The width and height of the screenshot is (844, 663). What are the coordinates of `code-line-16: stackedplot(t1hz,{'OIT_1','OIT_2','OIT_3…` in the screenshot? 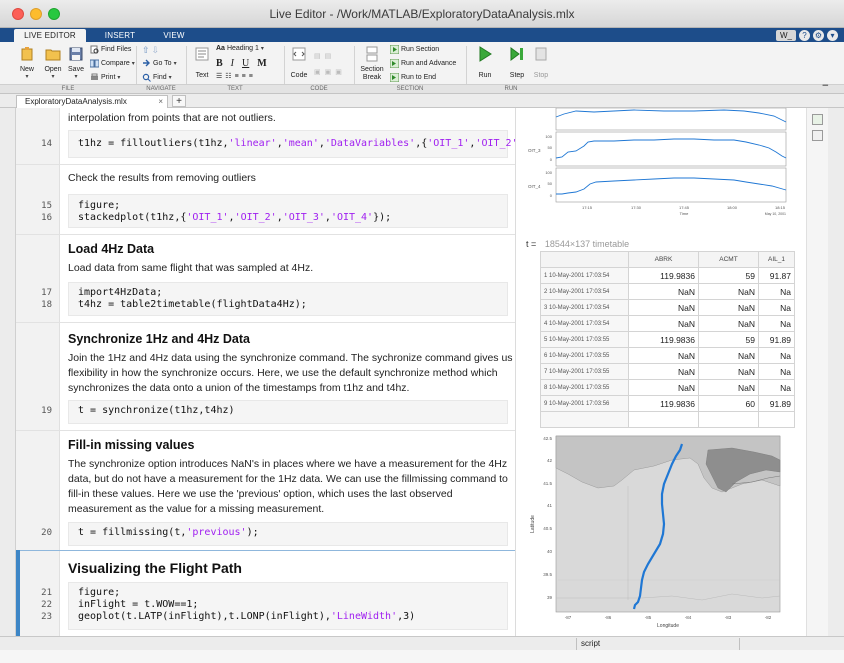 It's located at (234, 217).